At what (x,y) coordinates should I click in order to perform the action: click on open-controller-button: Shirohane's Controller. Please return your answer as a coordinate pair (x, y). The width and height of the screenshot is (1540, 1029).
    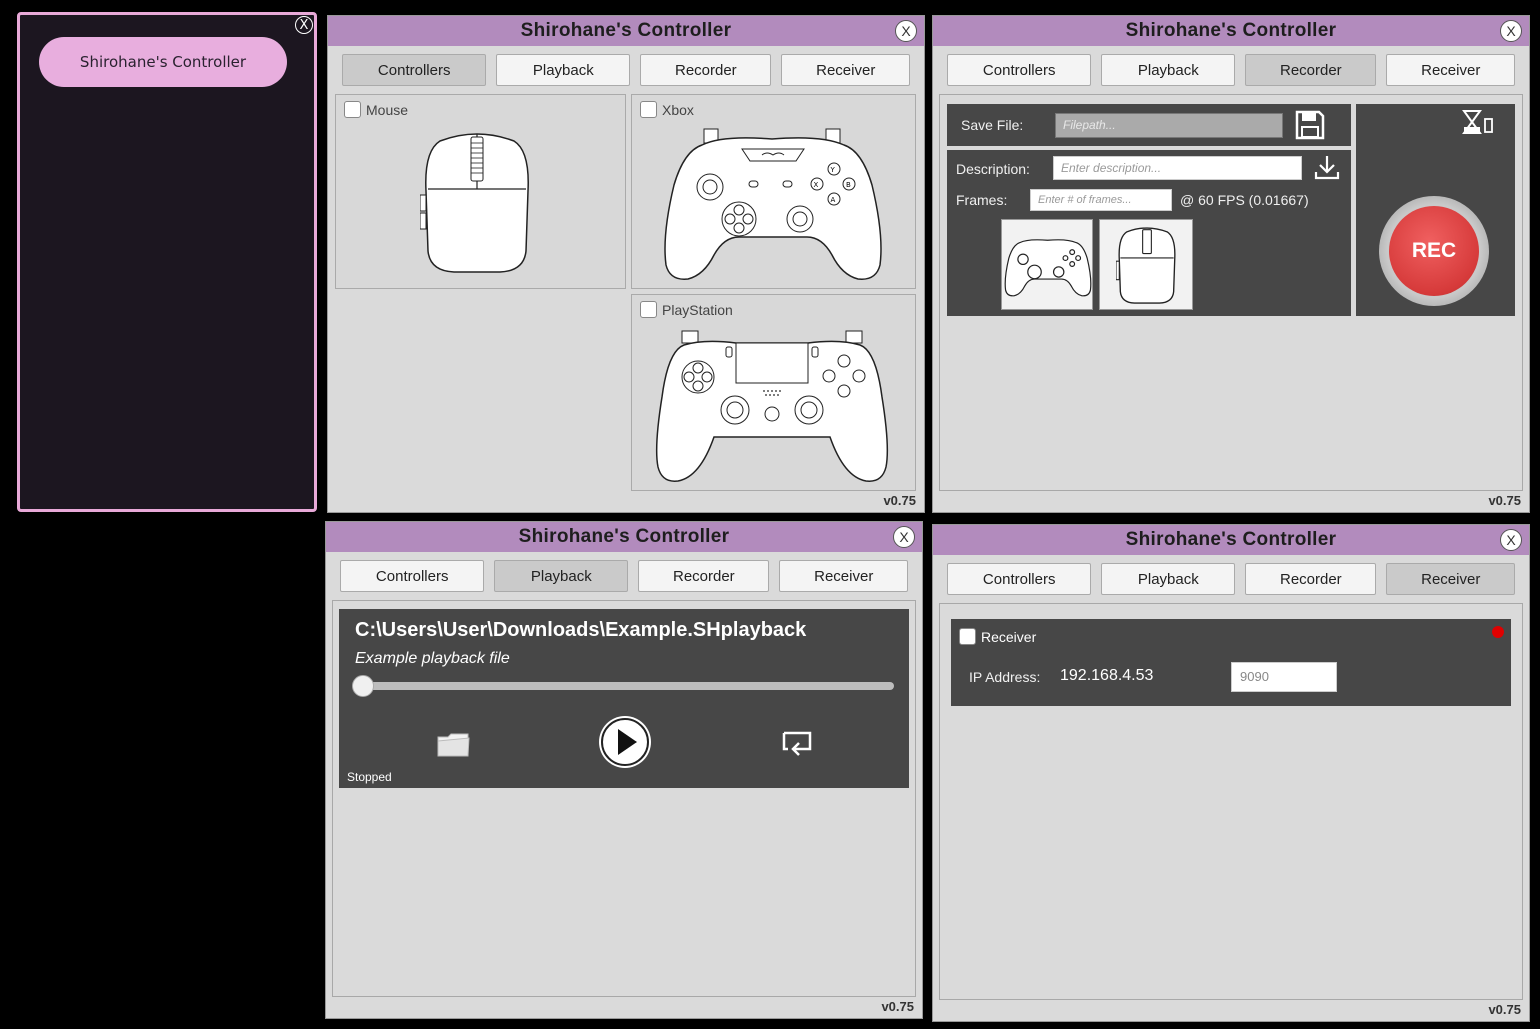
    Looking at the image, I should click on (163, 62).